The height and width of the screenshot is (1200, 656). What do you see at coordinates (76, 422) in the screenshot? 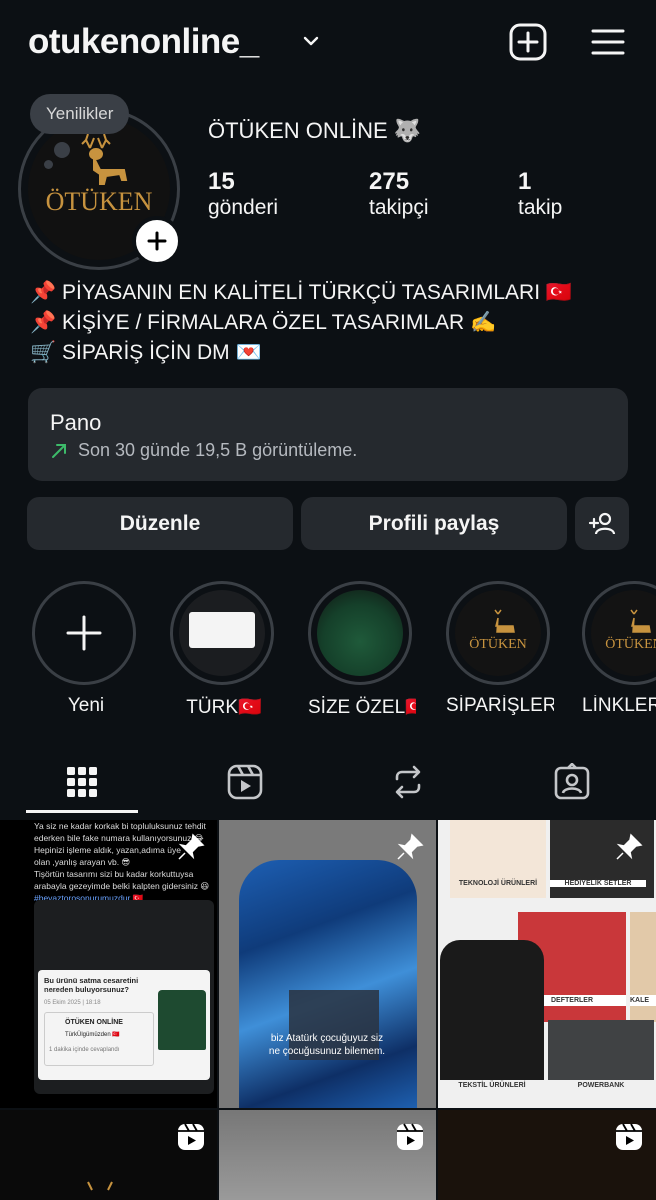
I see `dashboard-title: Pano` at bounding box center [76, 422].